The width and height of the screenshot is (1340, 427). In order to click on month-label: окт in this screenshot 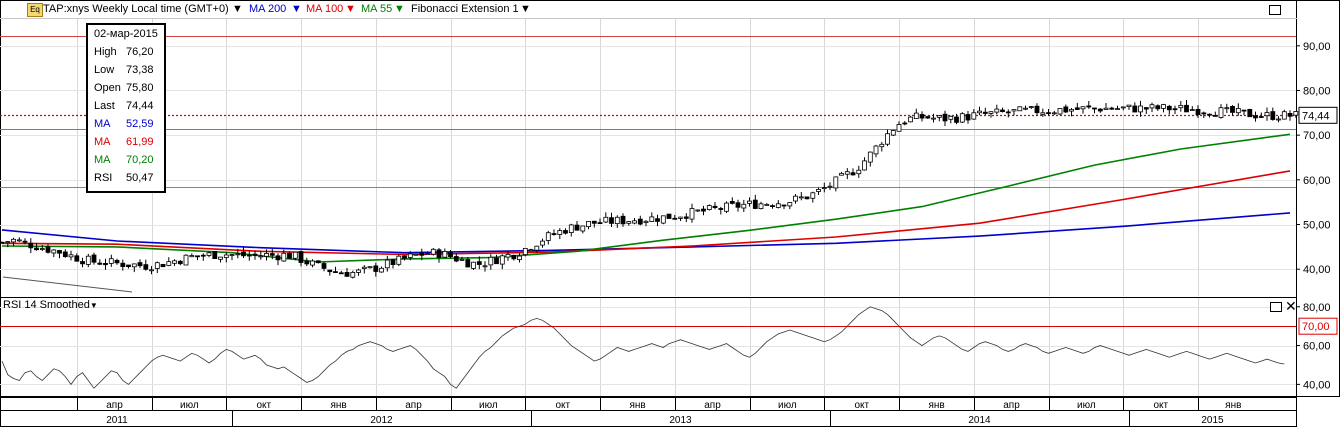, I will do `click(562, 405)`.